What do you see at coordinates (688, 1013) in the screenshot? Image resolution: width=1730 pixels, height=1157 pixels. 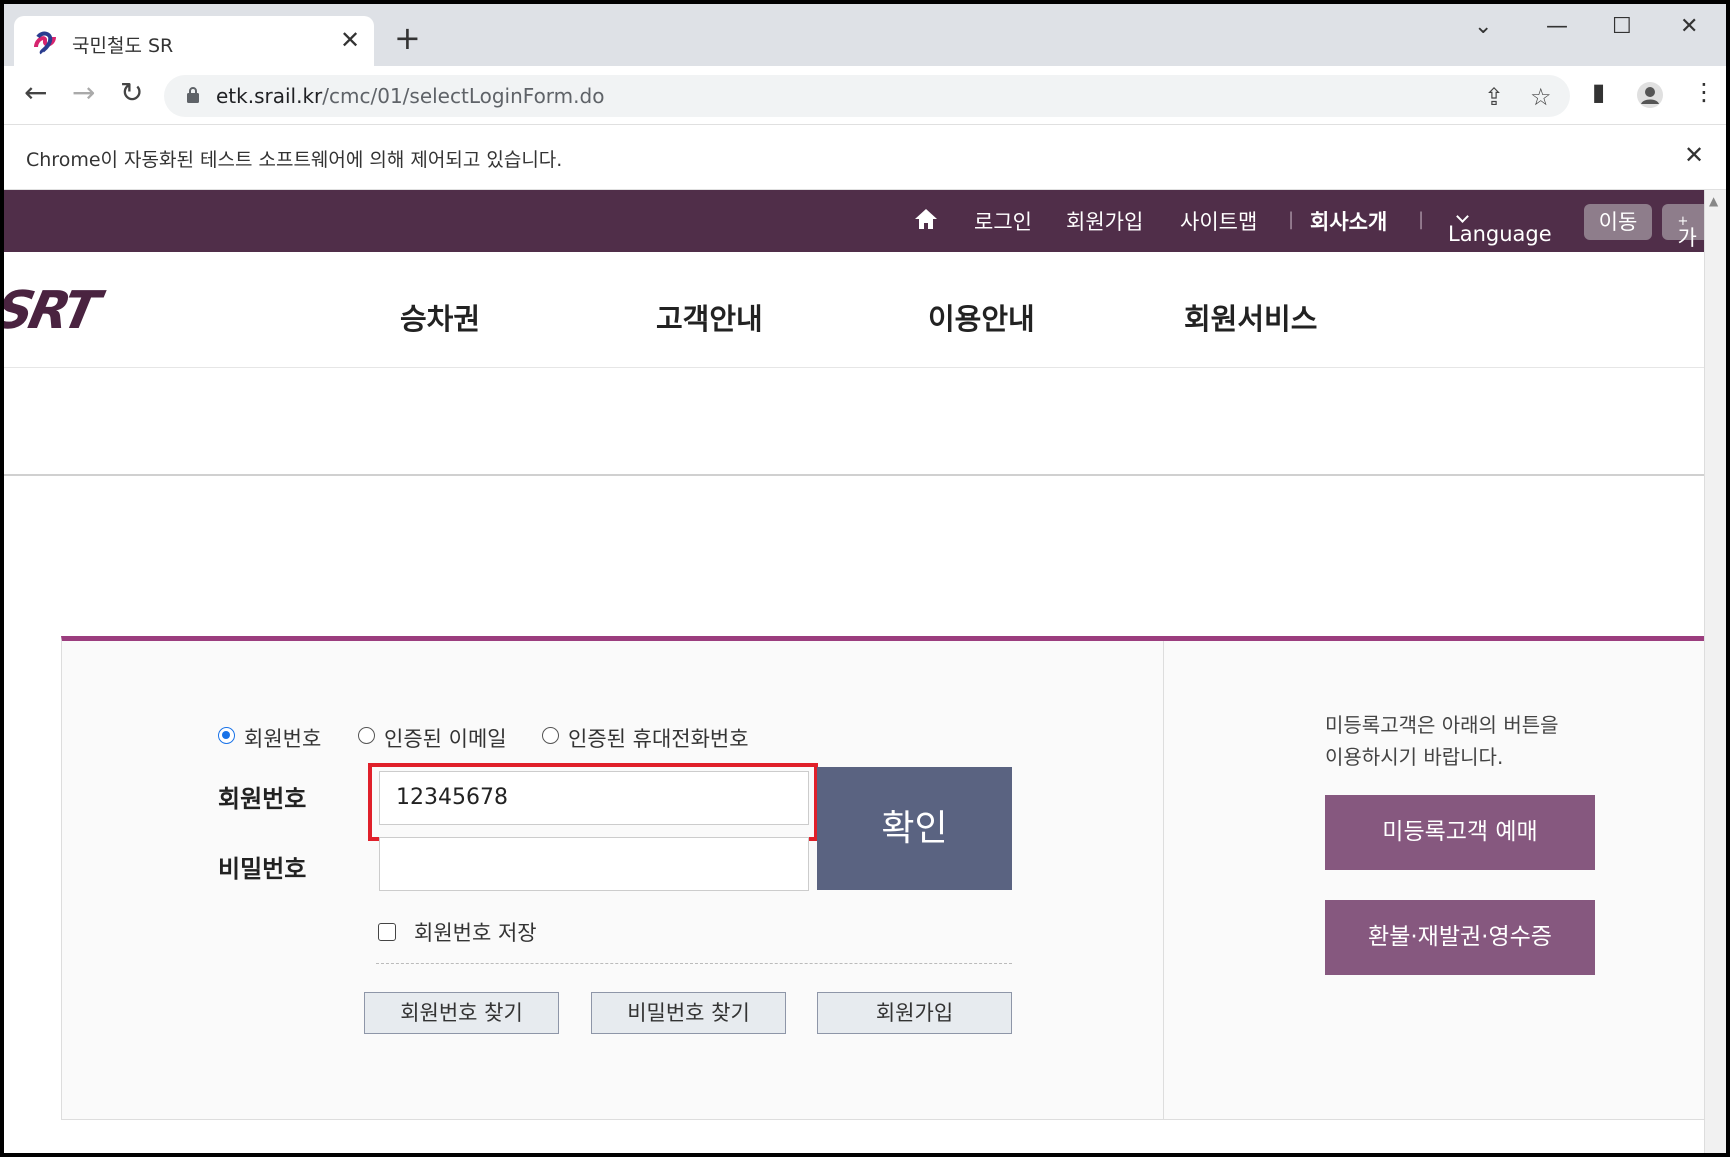 I see `find-password-button: 비밀번호 찾기` at bounding box center [688, 1013].